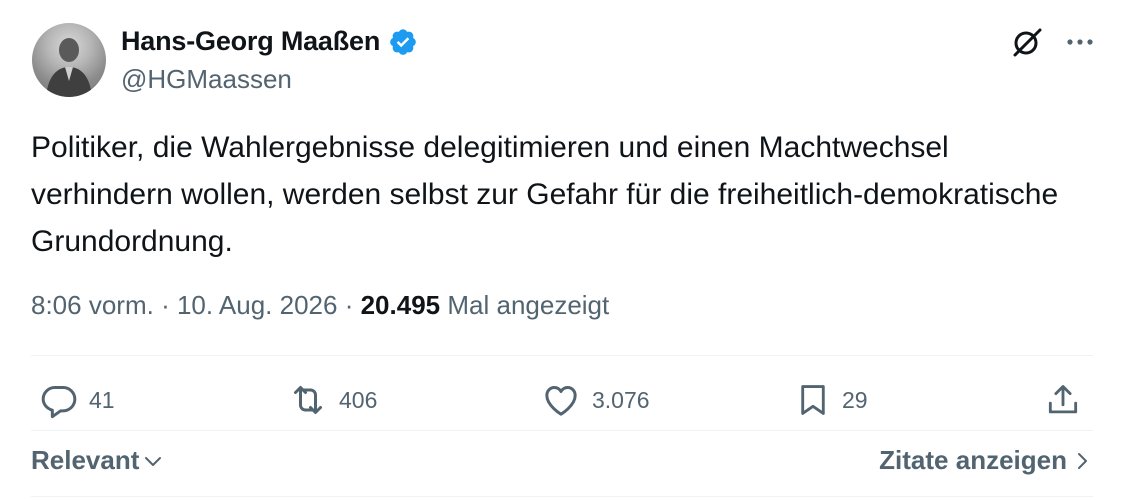 Image resolution: width=1123 pixels, height=500 pixels. I want to click on like-count: 3.076, so click(621, 399).